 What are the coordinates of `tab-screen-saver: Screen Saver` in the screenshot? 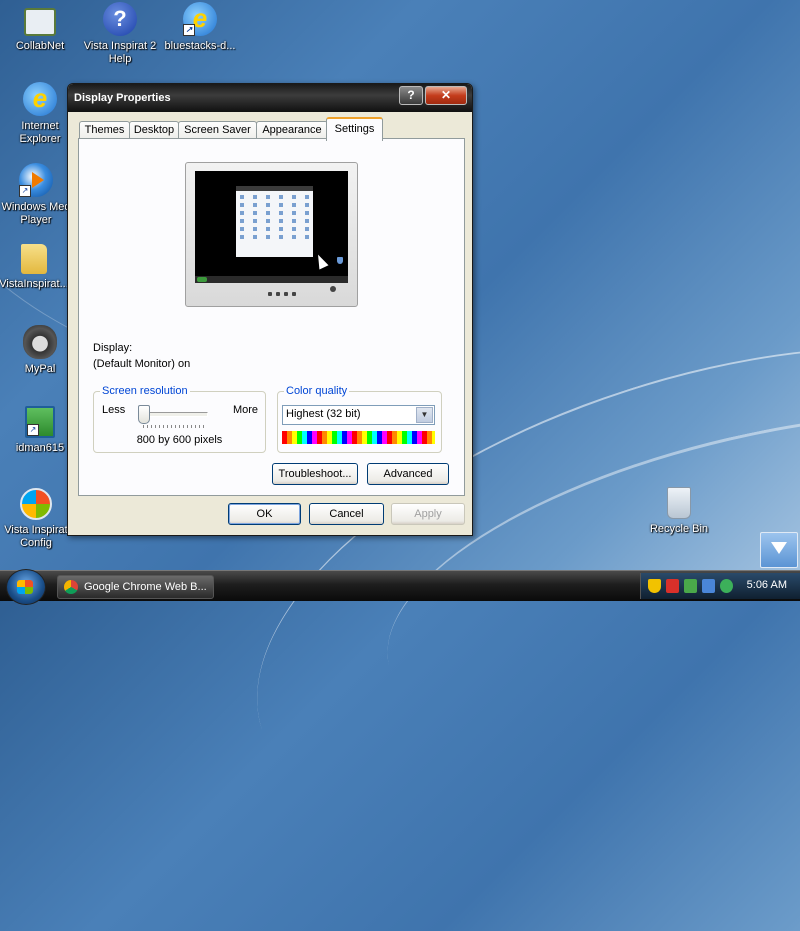 It's located at (217, 130).